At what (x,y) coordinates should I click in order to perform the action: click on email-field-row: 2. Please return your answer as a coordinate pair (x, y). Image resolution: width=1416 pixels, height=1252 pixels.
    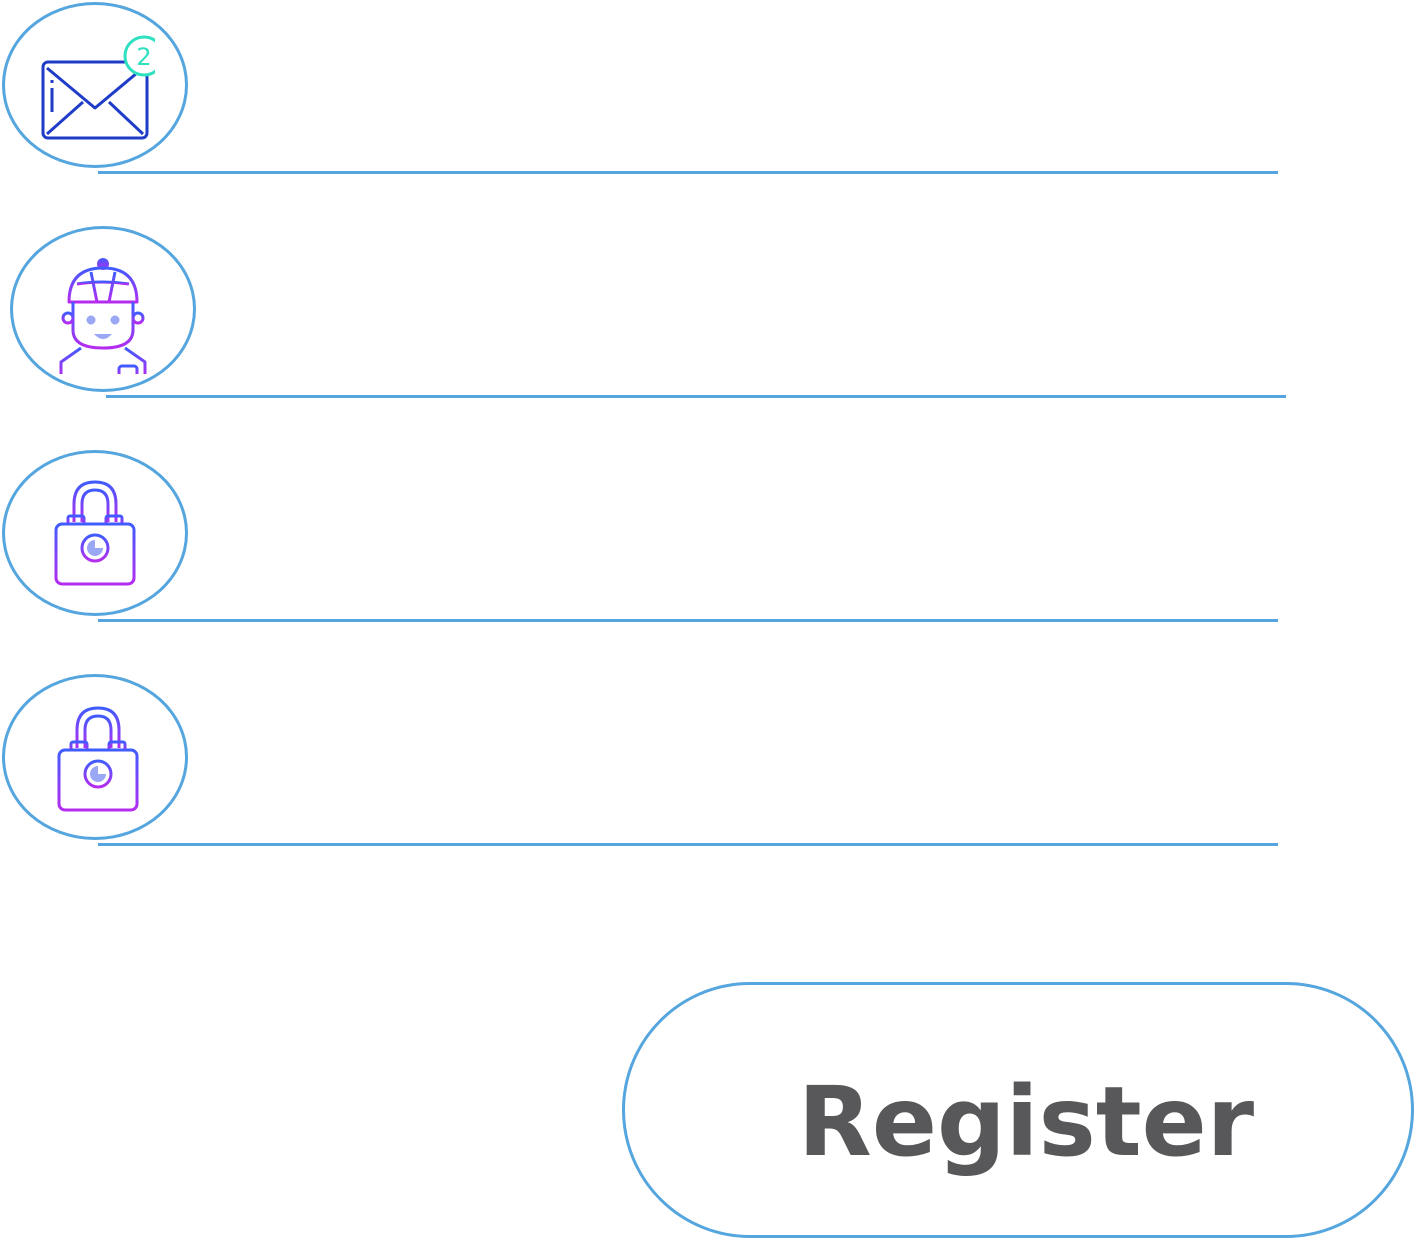
    Looking at the image, I should click on (650, 90).